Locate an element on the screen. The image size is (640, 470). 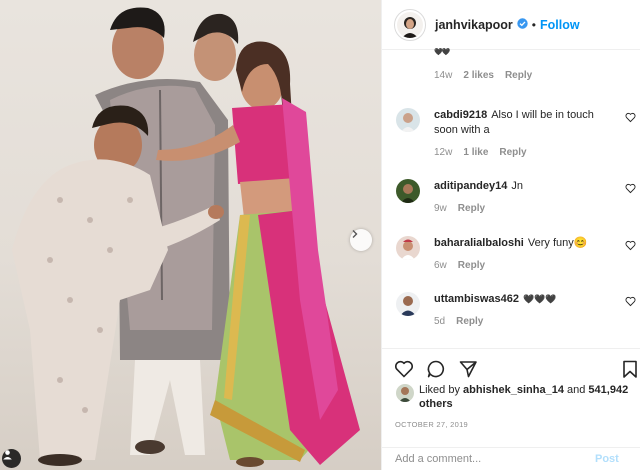
verified-badge-icon is located at coordinates (522, 25).